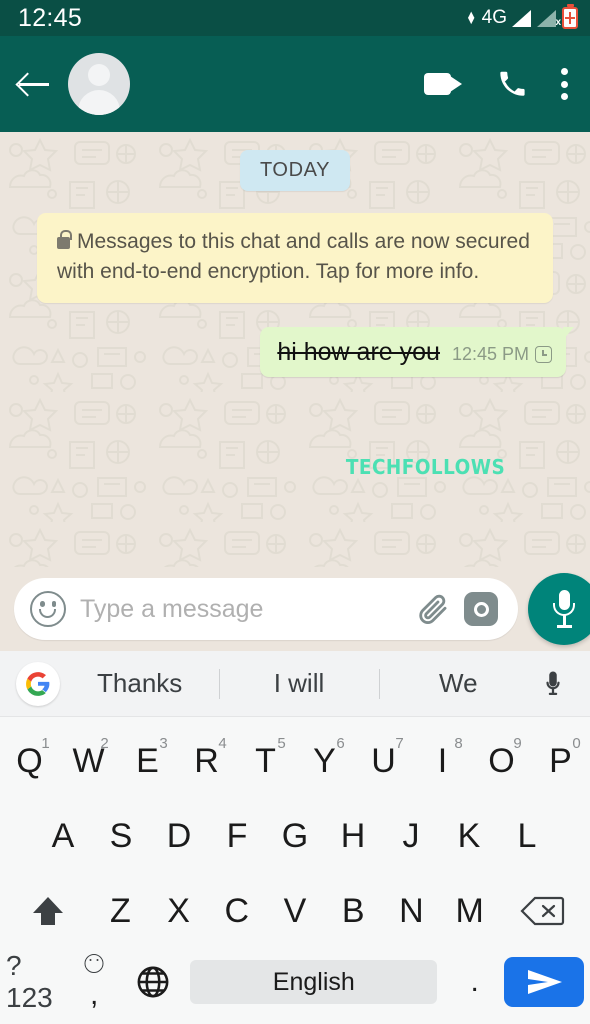 This screenshot has width=590, height=1024. I want to click on message-input-bar, so click(295, 609).